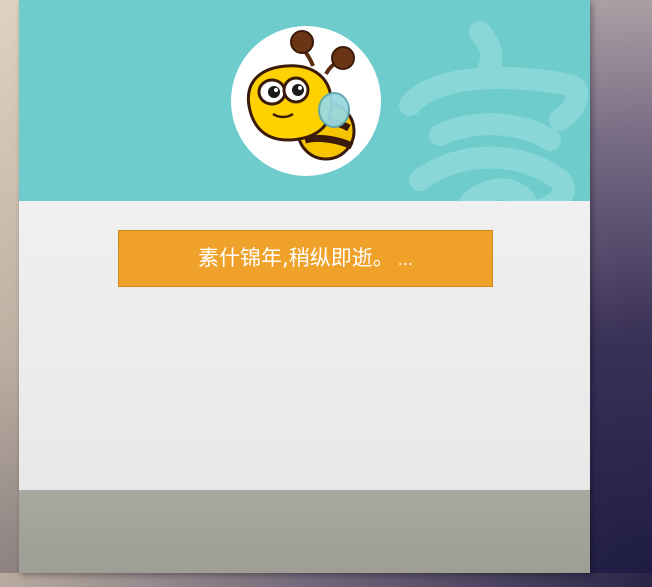  Describe the element at coordinates (494, 111) in the screenshot. I see `calligraphy-watermark-icon` at that location.